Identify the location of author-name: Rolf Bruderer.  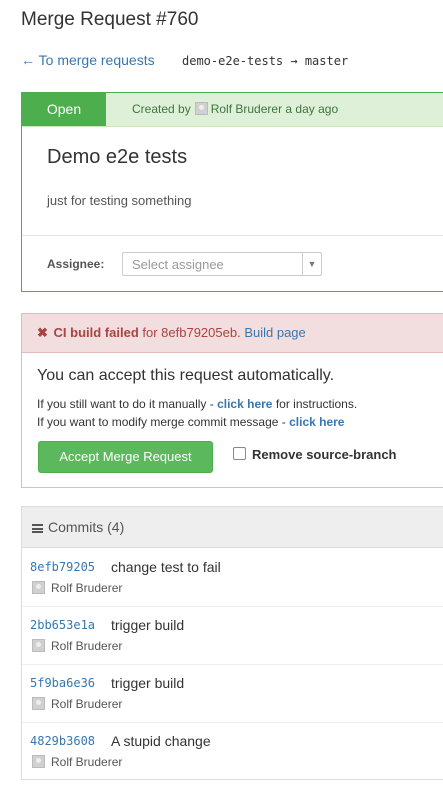
(246, 109).